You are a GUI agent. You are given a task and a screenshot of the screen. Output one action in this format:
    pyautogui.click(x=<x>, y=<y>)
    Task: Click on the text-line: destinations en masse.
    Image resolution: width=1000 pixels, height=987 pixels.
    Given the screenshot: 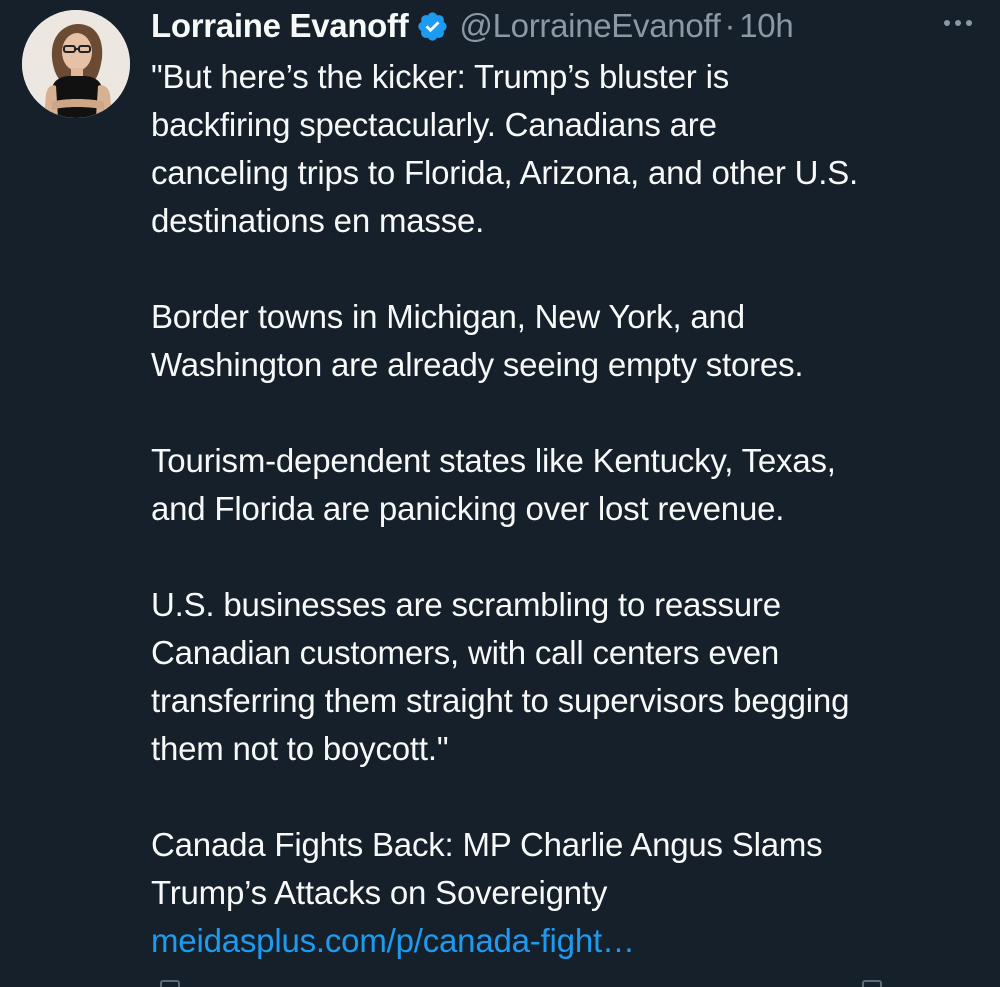 What is the action you would take?
    pyautogui.click(x=318, y=220)
    